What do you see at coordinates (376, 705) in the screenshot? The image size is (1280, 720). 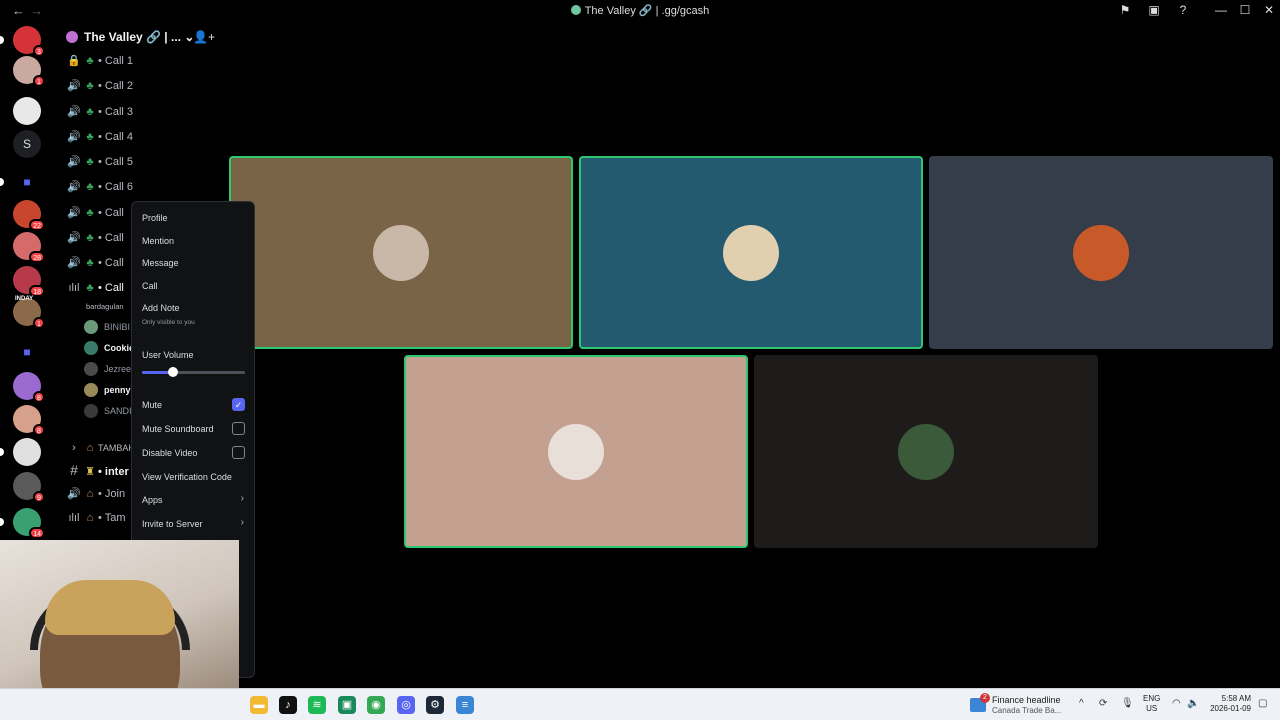 I see `chrome-icon: ◉` at bounding box center [376, 705].